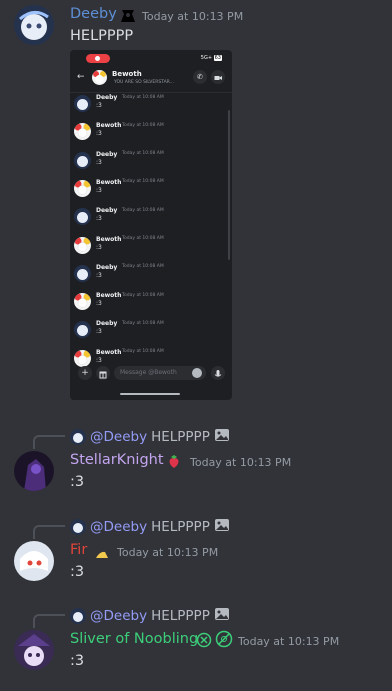  I want to click on avatar-sliver-of-noobling, so click(34, 650).